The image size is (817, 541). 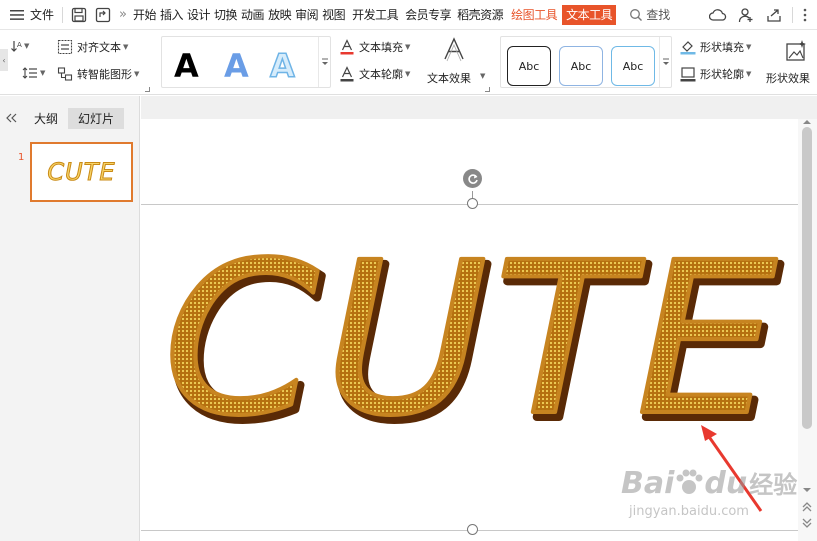 I want to click on more-options-button, so click(x=805, y=15).